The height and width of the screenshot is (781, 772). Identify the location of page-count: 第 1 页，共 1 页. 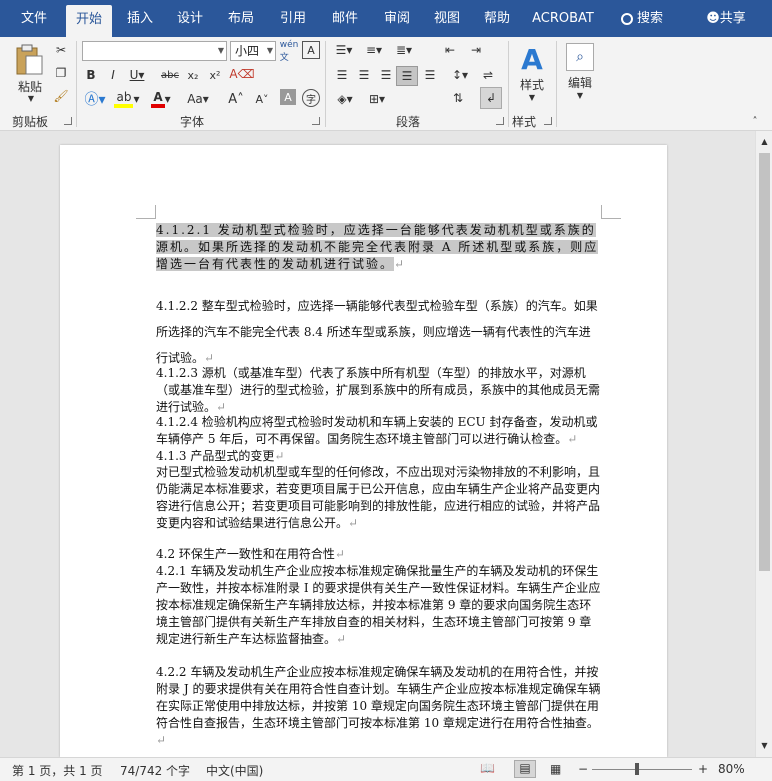
(57, 770).